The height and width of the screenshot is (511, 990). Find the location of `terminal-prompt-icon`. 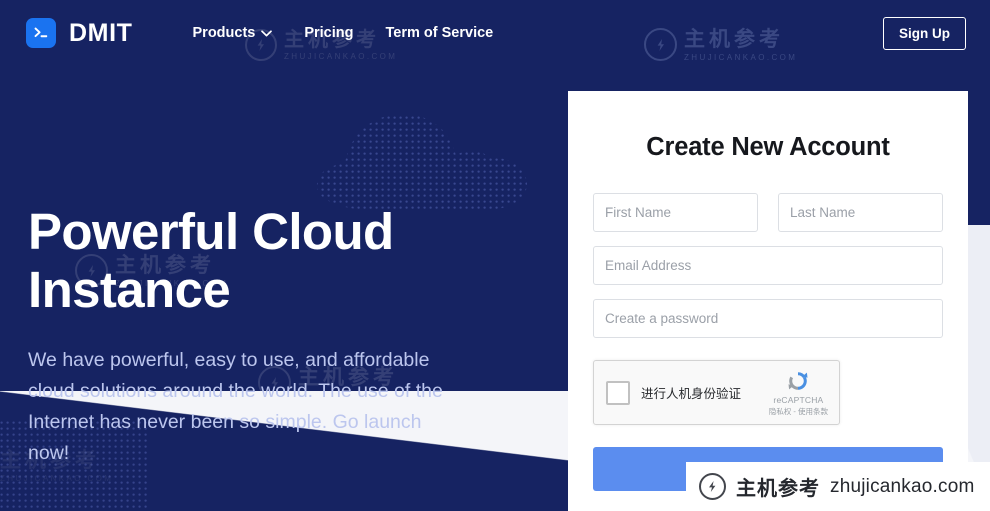

terminal-prompt-icon is located at coordinates (41, 33).